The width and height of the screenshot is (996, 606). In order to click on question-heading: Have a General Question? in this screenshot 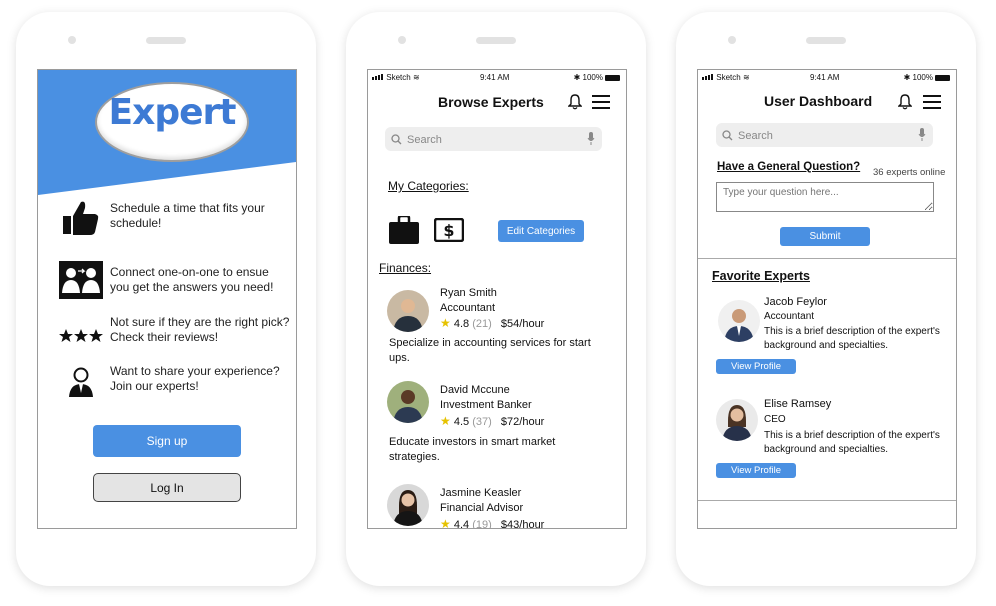, I will do `click(789, 167)`.